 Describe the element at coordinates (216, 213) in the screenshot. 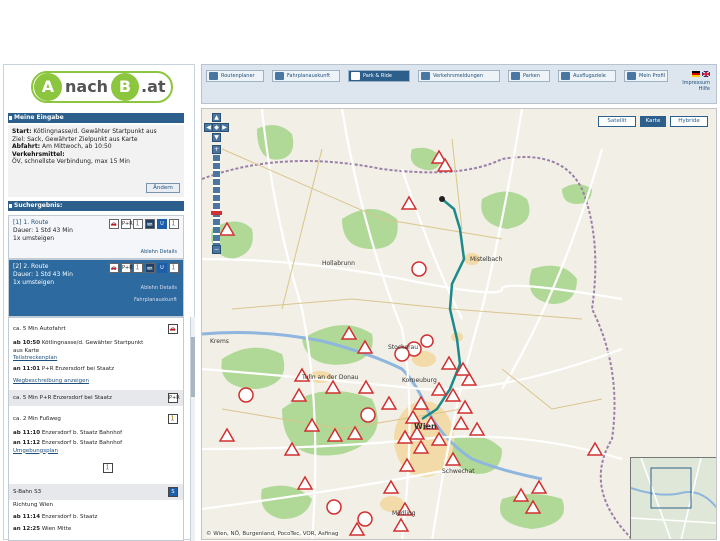

I see `zoom-slider-handle` at that location.